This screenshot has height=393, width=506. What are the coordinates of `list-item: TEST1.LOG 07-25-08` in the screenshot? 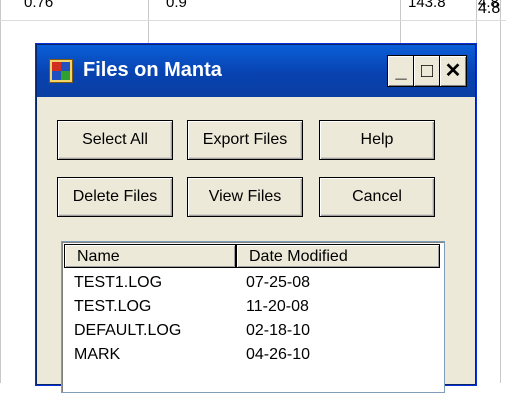 It's located at (253, 283).